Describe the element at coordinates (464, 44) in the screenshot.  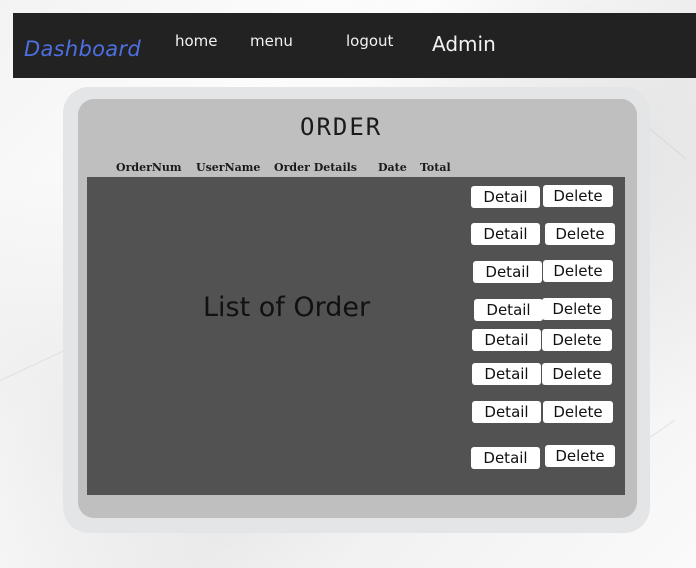
I see `nav-admin-label: Admin` at that location.